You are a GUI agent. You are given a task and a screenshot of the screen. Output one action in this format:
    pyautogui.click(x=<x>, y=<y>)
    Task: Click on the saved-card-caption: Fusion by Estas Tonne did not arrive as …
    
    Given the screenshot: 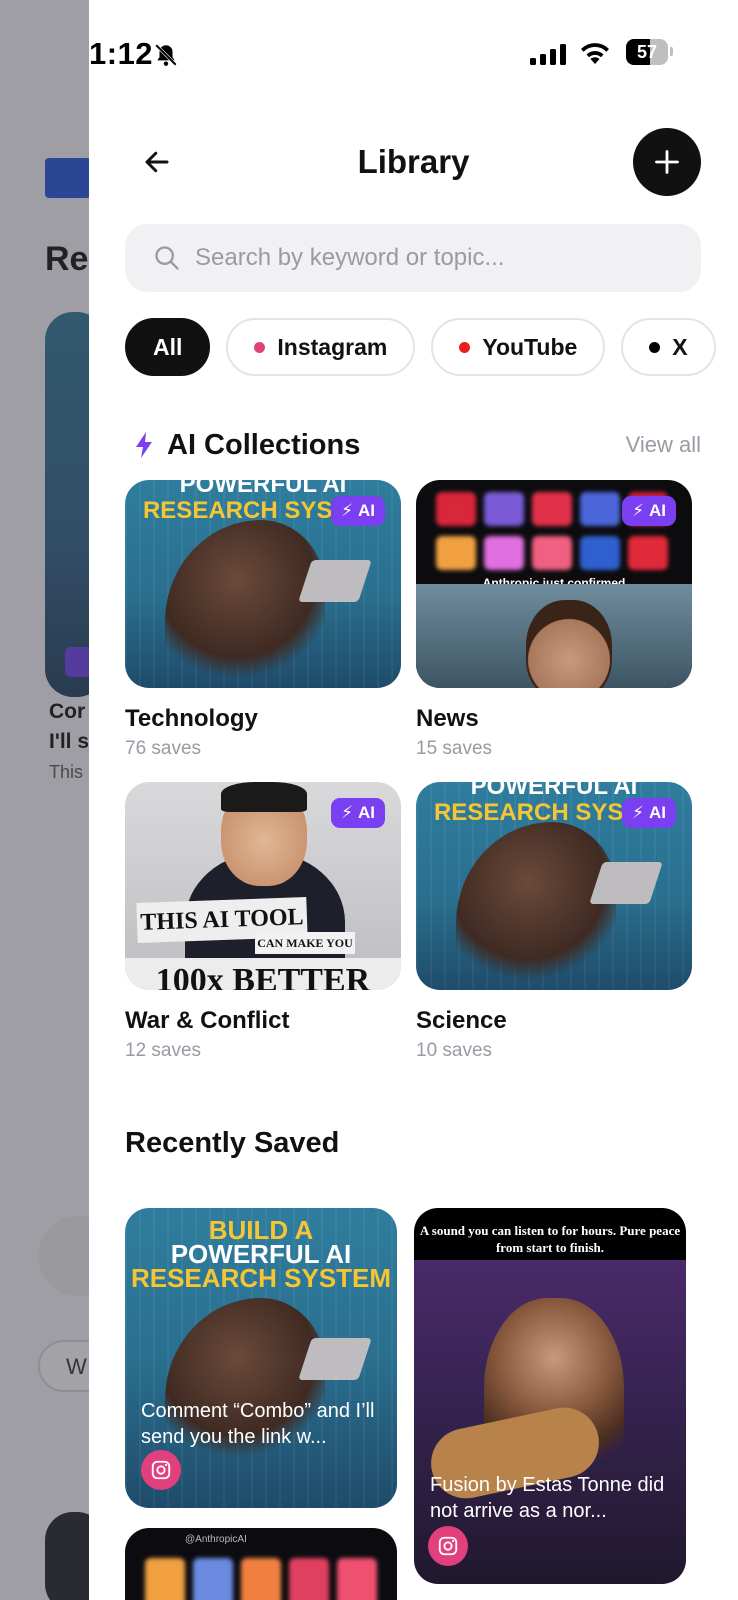 What is the action you would take?
    pyautogui.click(x=547, y=1498)
    